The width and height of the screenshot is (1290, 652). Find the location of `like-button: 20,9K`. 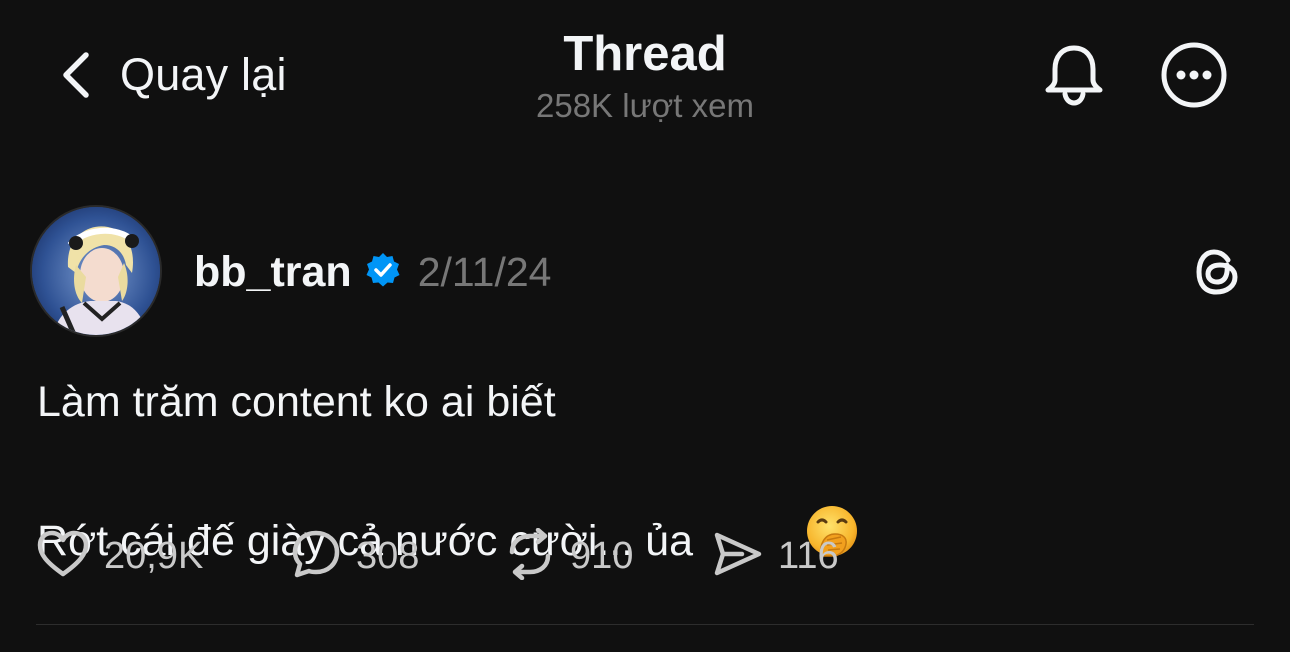

like-button: 20,9K is located at coordinates (163, 556).